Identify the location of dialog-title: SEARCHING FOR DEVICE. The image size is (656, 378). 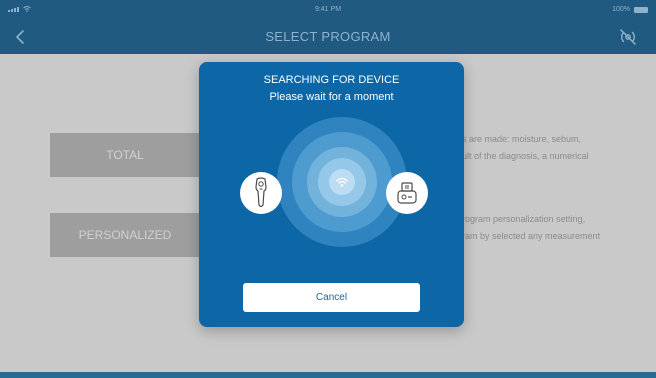
(331, 80).